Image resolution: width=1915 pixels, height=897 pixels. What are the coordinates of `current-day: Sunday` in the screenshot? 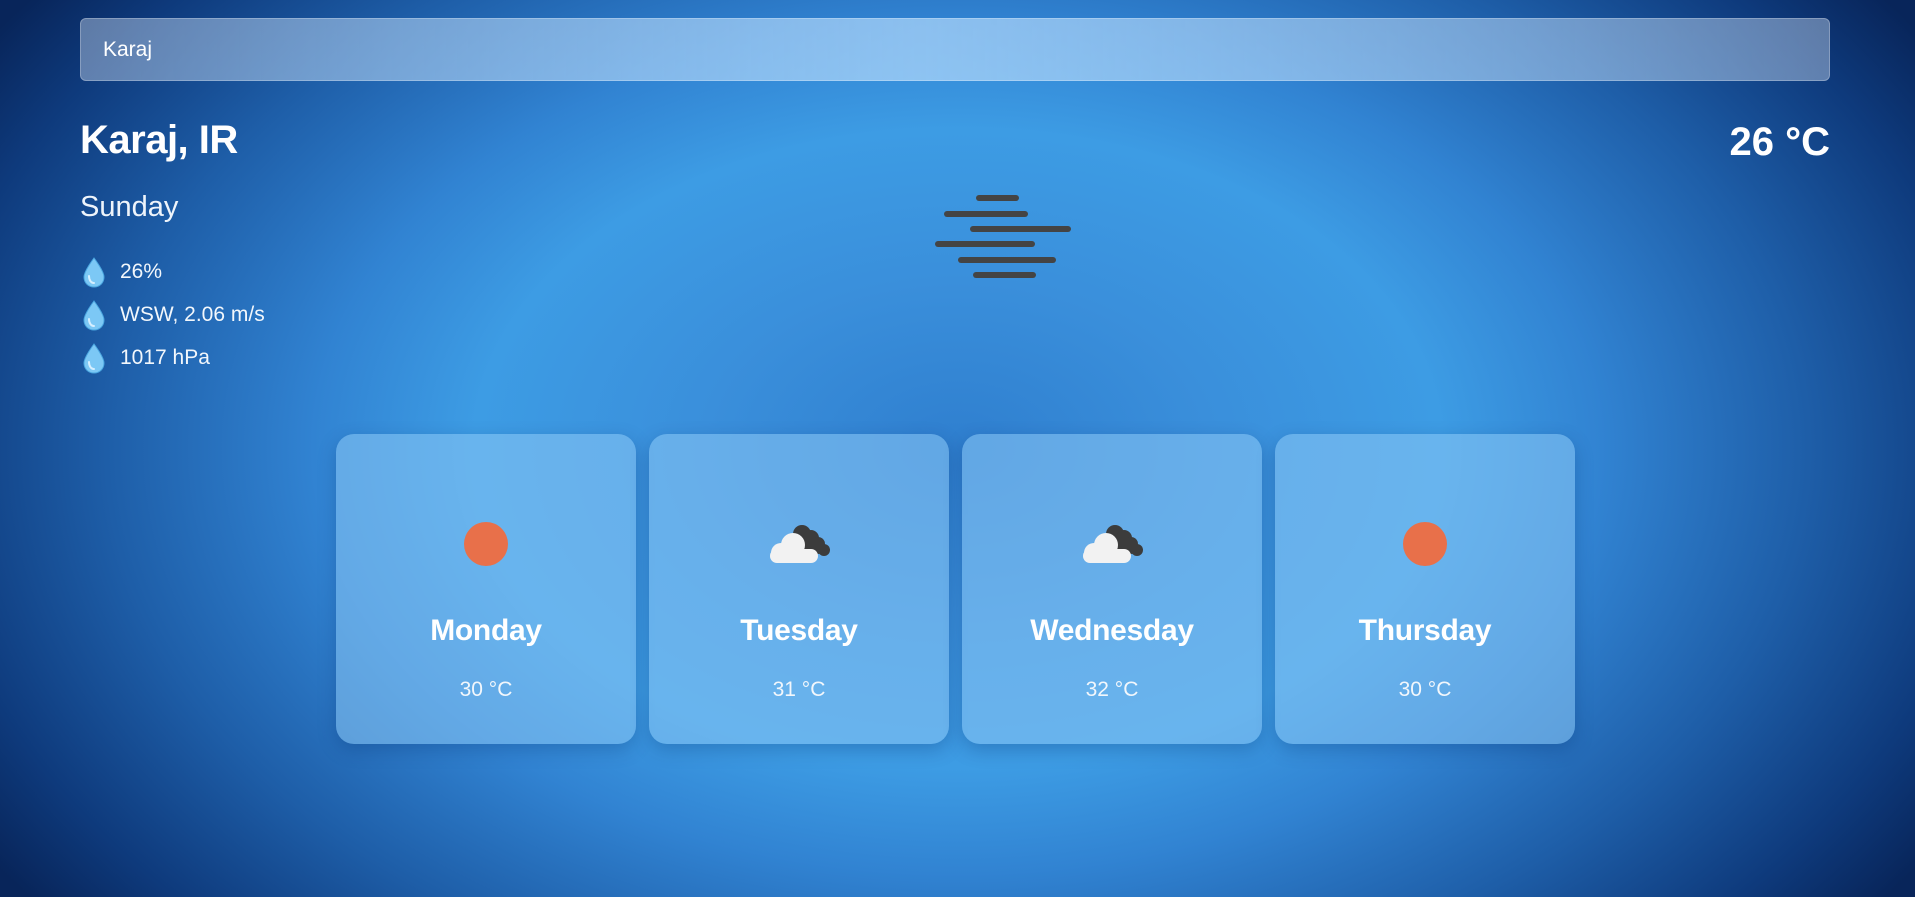 It's located at (129, 207).